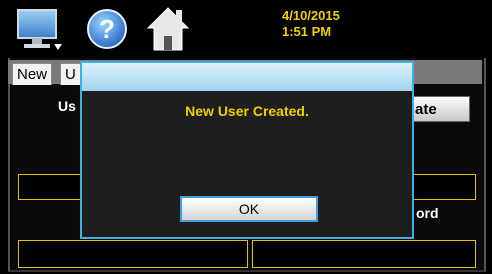 The image size is (492, 274). I want to click on help-icon: ?, so click(107, 31).